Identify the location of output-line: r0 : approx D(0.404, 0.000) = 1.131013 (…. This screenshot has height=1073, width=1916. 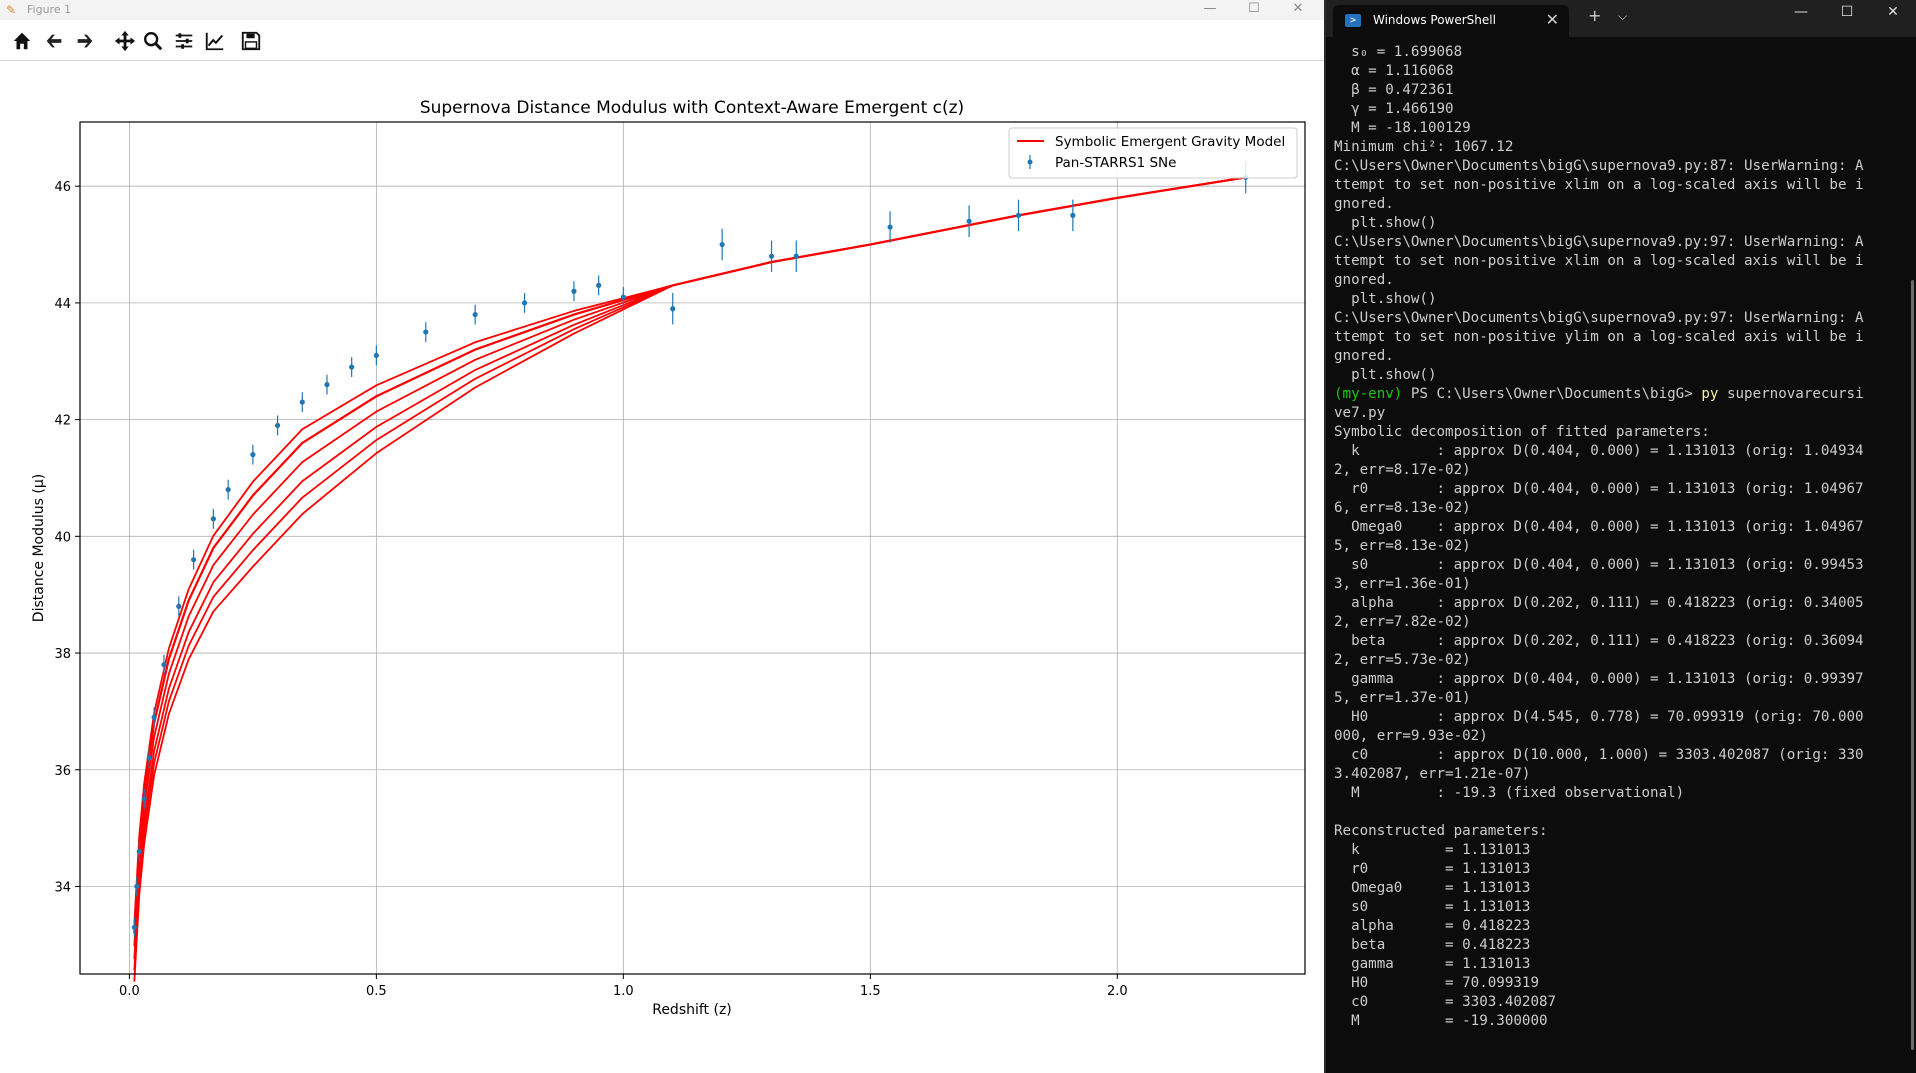
(1599, 489).